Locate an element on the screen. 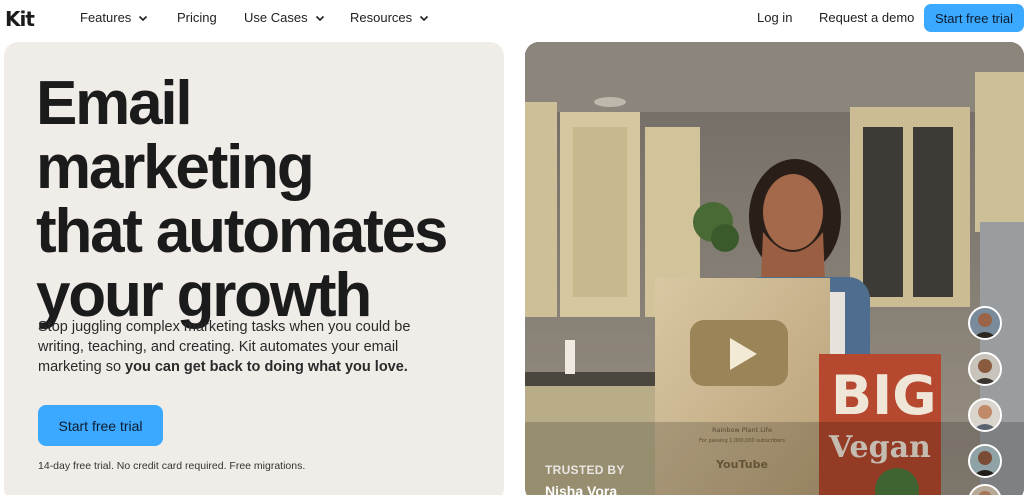  nav-pricing: Pricing is located at coordinates (197, 17).